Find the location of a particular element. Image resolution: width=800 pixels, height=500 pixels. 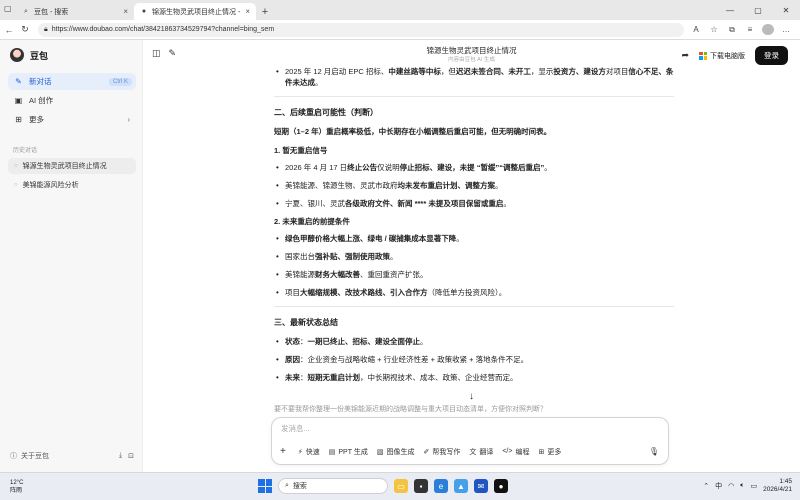

microphone-icon: 🎙︎ is located at coordinates (654, 451).